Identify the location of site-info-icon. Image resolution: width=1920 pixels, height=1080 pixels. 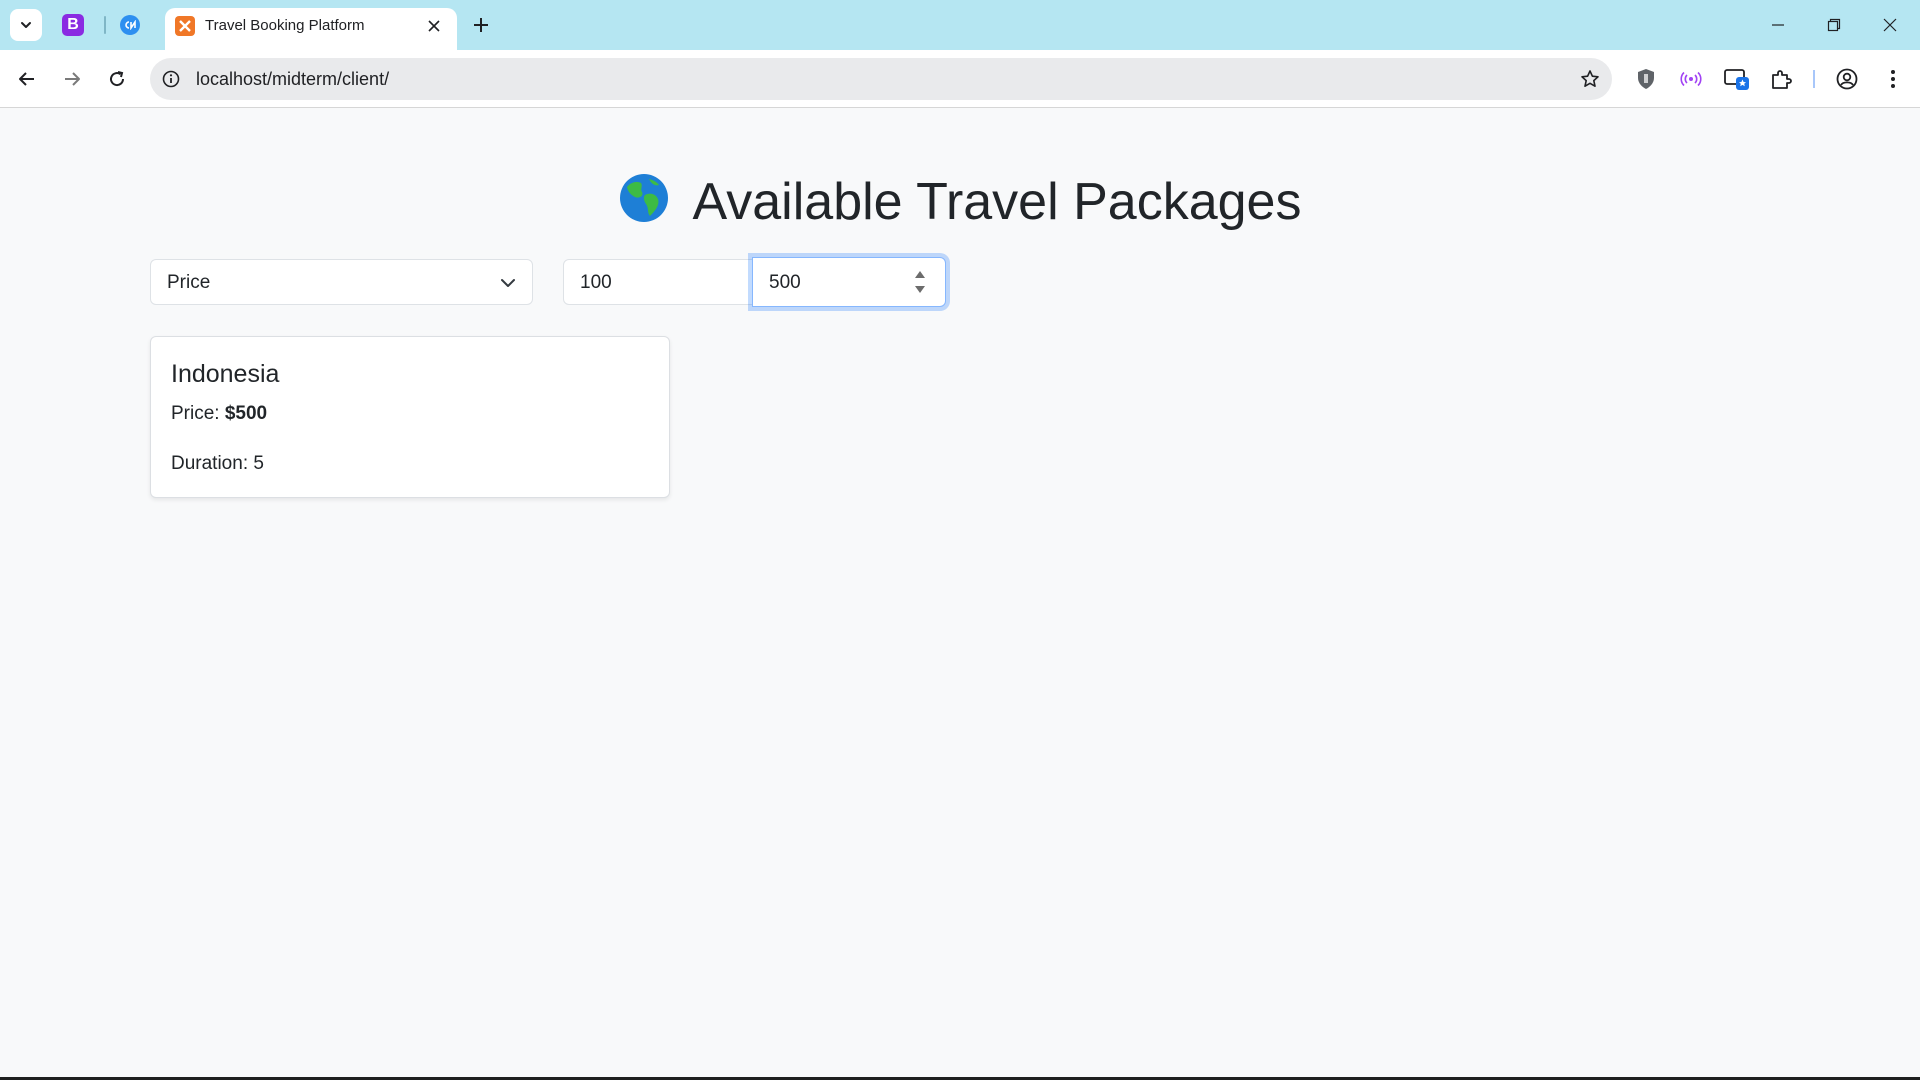
(171, 79).